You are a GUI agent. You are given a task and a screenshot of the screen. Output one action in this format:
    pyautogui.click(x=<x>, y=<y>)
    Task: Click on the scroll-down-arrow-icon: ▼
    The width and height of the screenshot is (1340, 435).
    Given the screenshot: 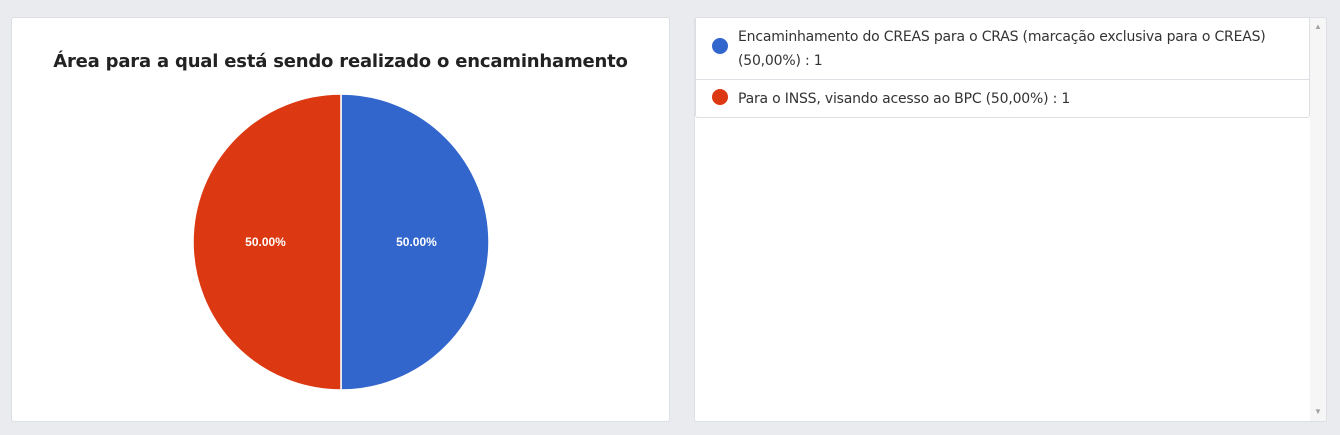 What is the action you would take?
    pyautogui.click(x=1318, y=412)
    